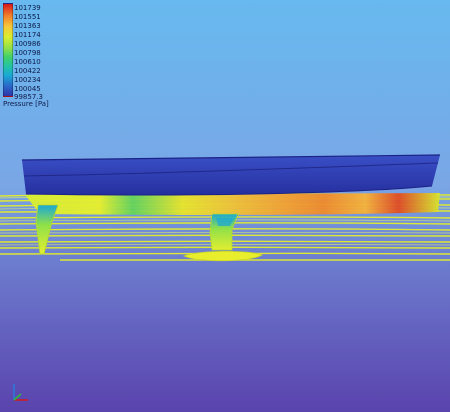 Image resolution: width=450 pixels, height=412 pixels. What do you see at coordinates (8, 50) in the screenshot?
I see `pressure-color-bar` at bounding box center [8, 50].